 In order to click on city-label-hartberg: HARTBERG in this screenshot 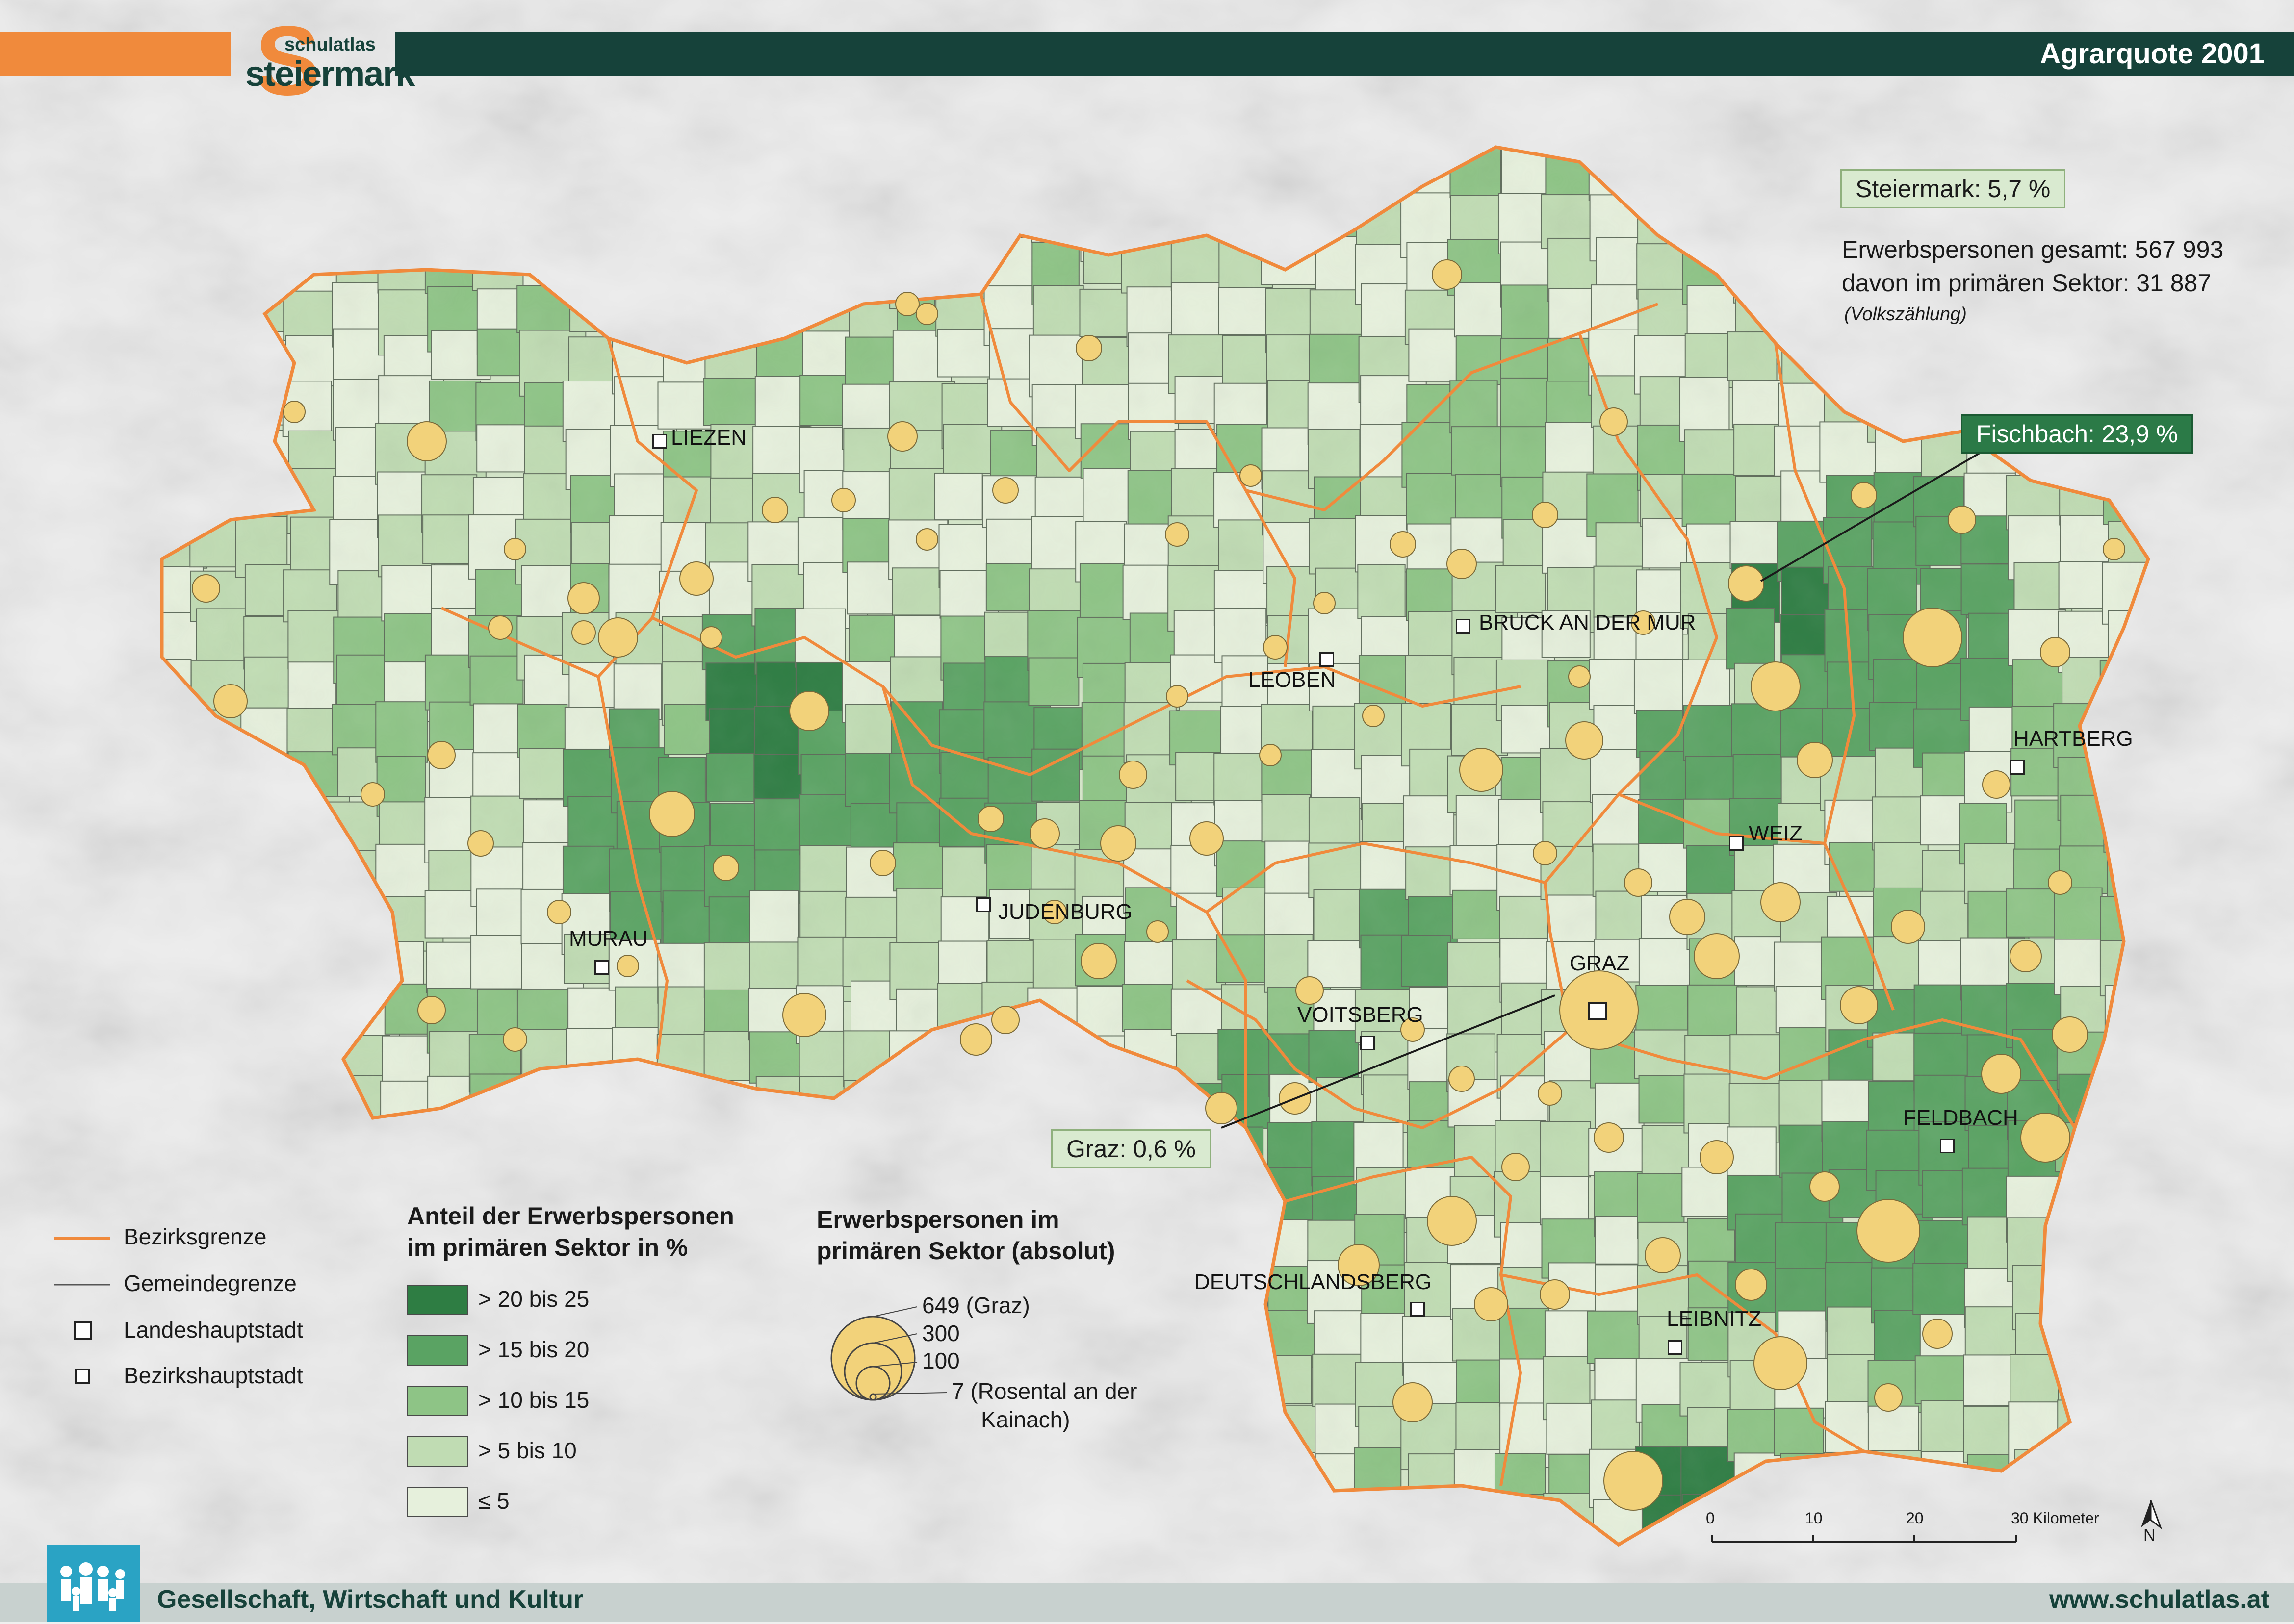, I will do `click(2073, 739)`.